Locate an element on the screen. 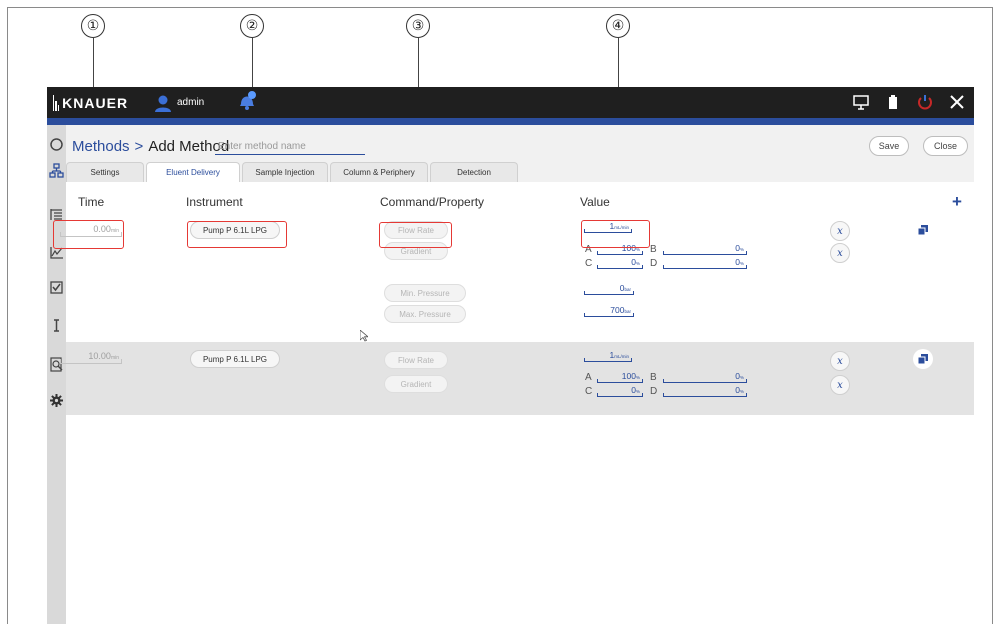 Image resolution: width=1000 pixels, height=624 pixels. highlight-command is located at coordinates (415, 235).